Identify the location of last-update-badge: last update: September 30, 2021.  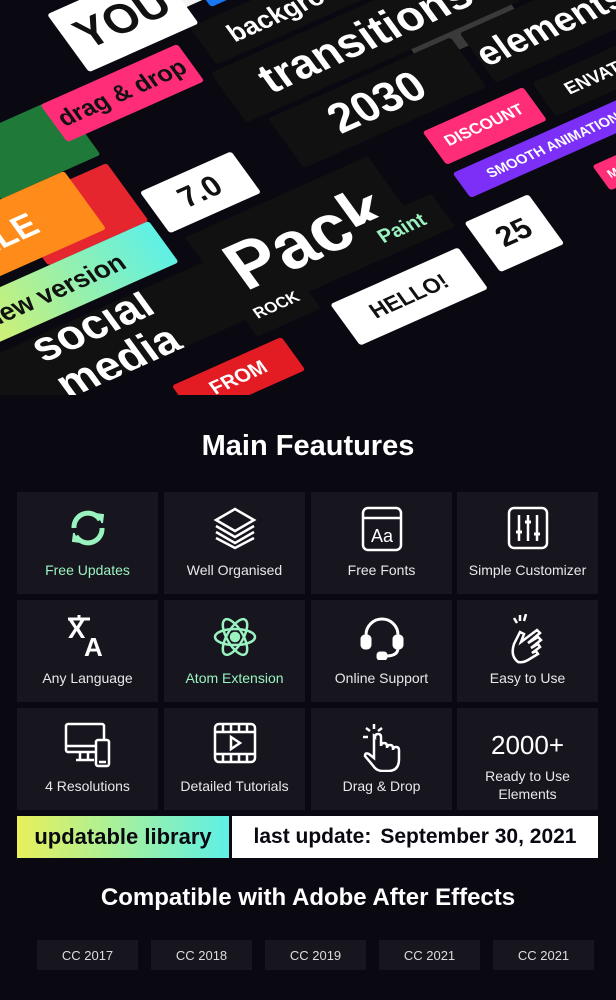
(415, 837).